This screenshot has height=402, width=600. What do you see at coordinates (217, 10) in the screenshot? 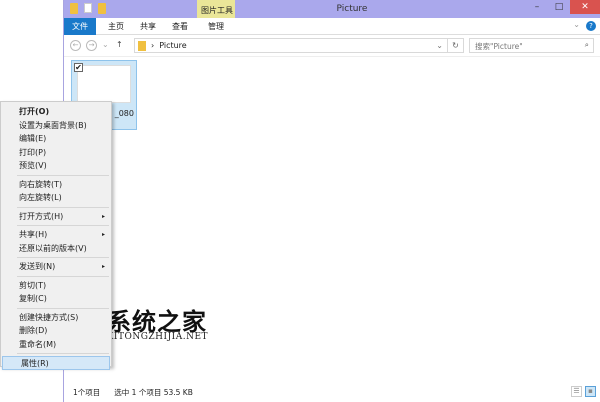
I see `picture-tools-label: 图片工具` at bounding box center [217, 10].